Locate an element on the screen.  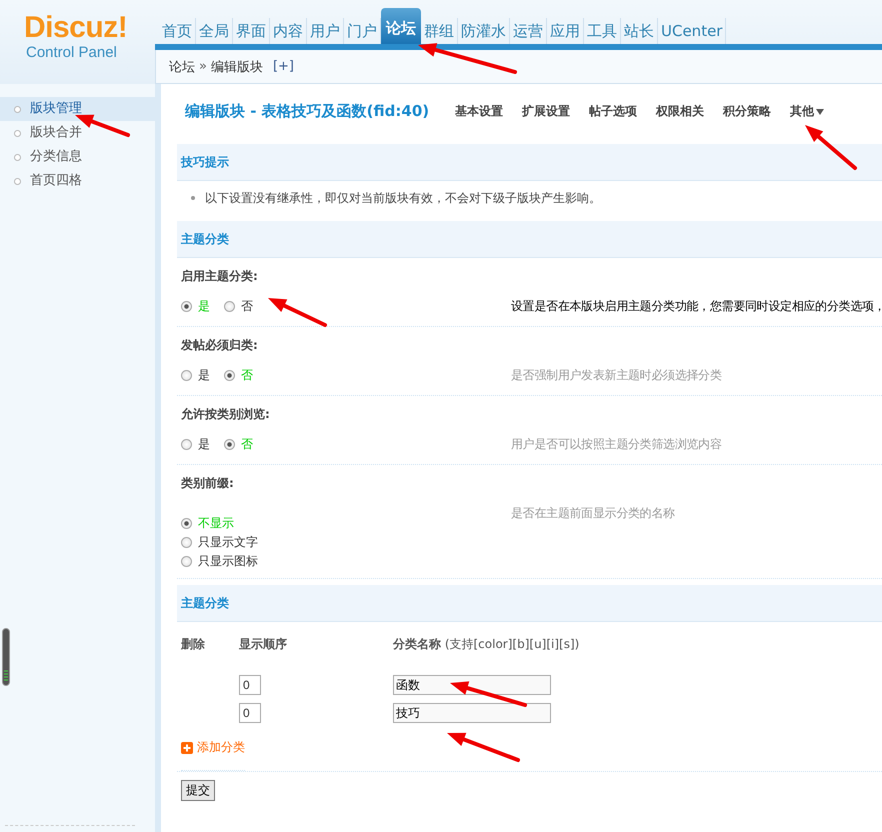
setting-label: 允许按类别浏览: is located at coordinates (226, 414).